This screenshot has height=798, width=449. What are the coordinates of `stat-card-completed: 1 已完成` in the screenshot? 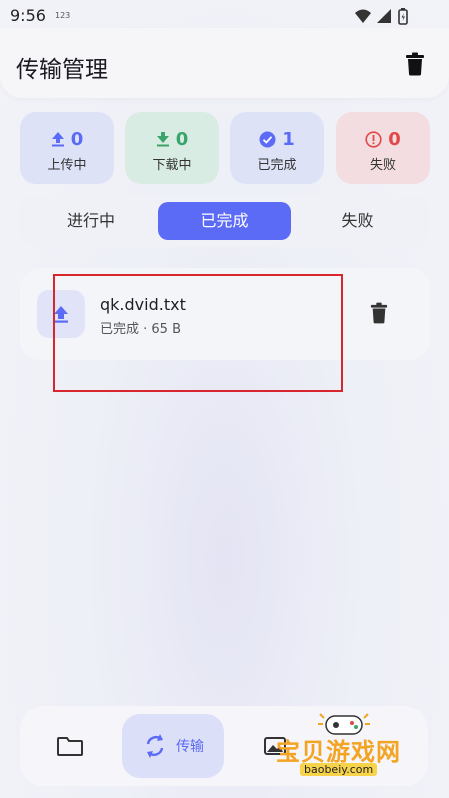 It's located at (277, 148).